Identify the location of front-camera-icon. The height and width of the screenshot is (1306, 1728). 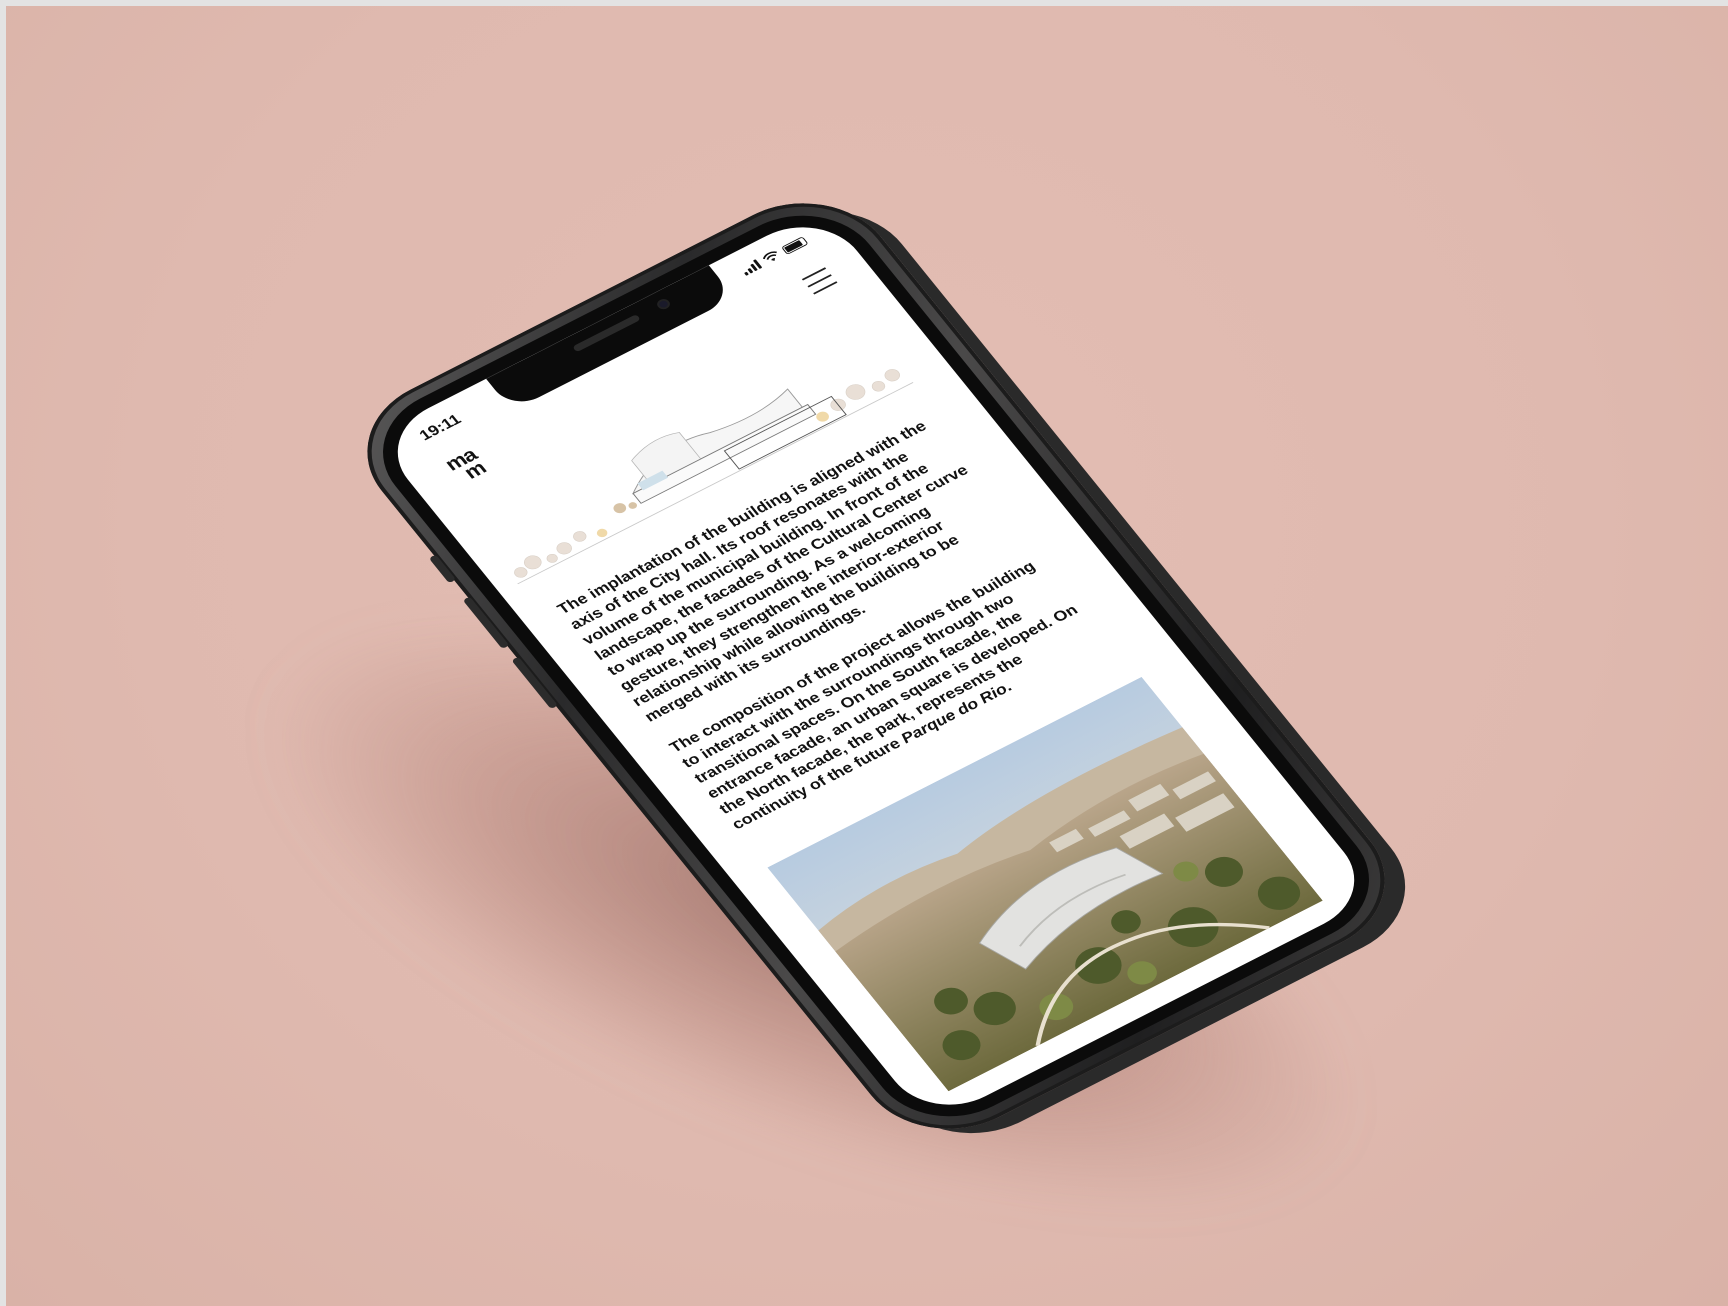
(663, 304).